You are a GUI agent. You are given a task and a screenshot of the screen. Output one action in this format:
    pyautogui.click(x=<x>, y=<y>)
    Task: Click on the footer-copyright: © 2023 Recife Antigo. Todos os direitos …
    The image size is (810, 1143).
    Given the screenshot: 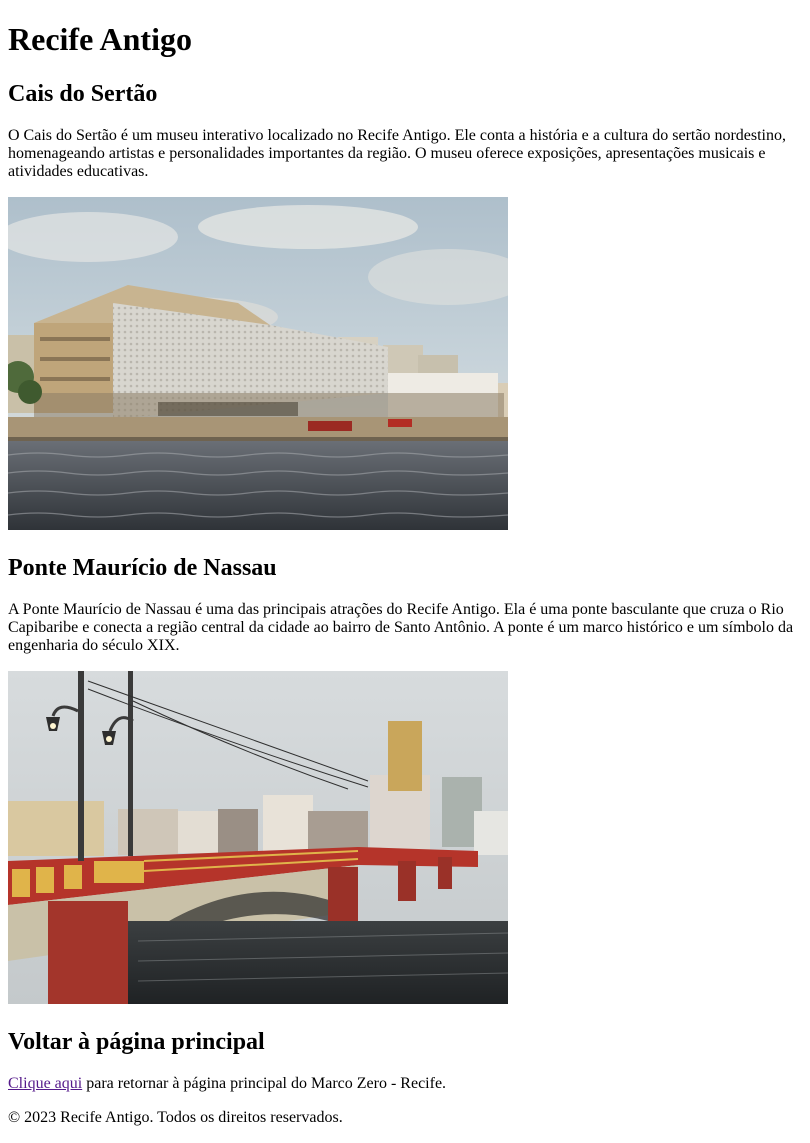 What is the action you would take?
    pyautogui.click(x=175, y=1117)
    